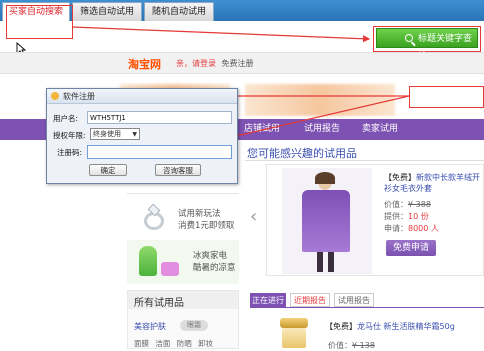  Describe the element at coordinates (159, 152) in the screenshot. I see `registration-code-field` at that location.